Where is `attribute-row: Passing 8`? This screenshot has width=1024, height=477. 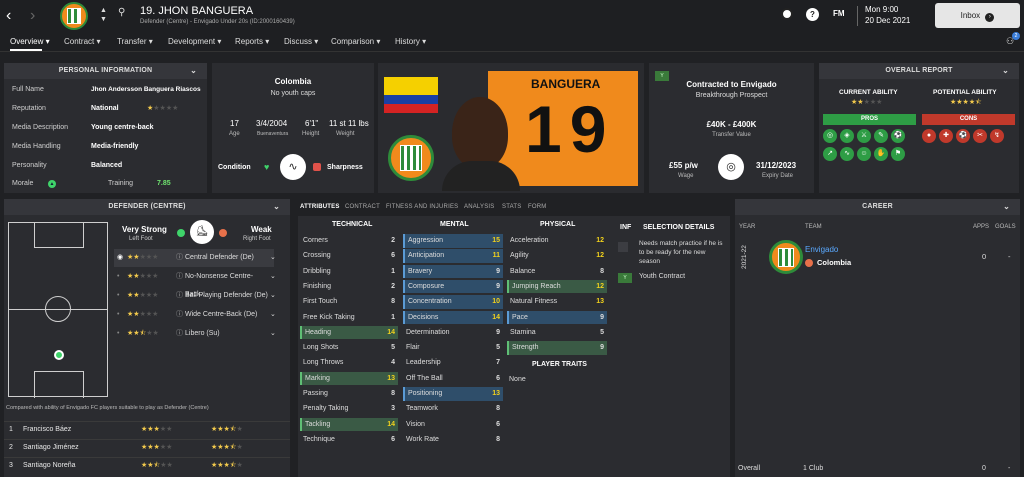 attribute-row: Passing 8 is located at coordinates (349, 394).